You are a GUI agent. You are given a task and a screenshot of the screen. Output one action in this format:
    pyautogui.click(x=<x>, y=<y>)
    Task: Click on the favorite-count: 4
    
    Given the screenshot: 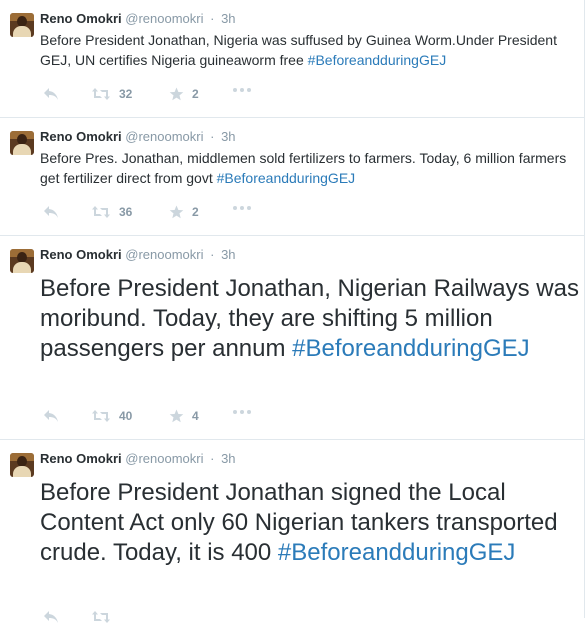 What is the action you would take?
    pyautogui.click(x=195, y=416)
    